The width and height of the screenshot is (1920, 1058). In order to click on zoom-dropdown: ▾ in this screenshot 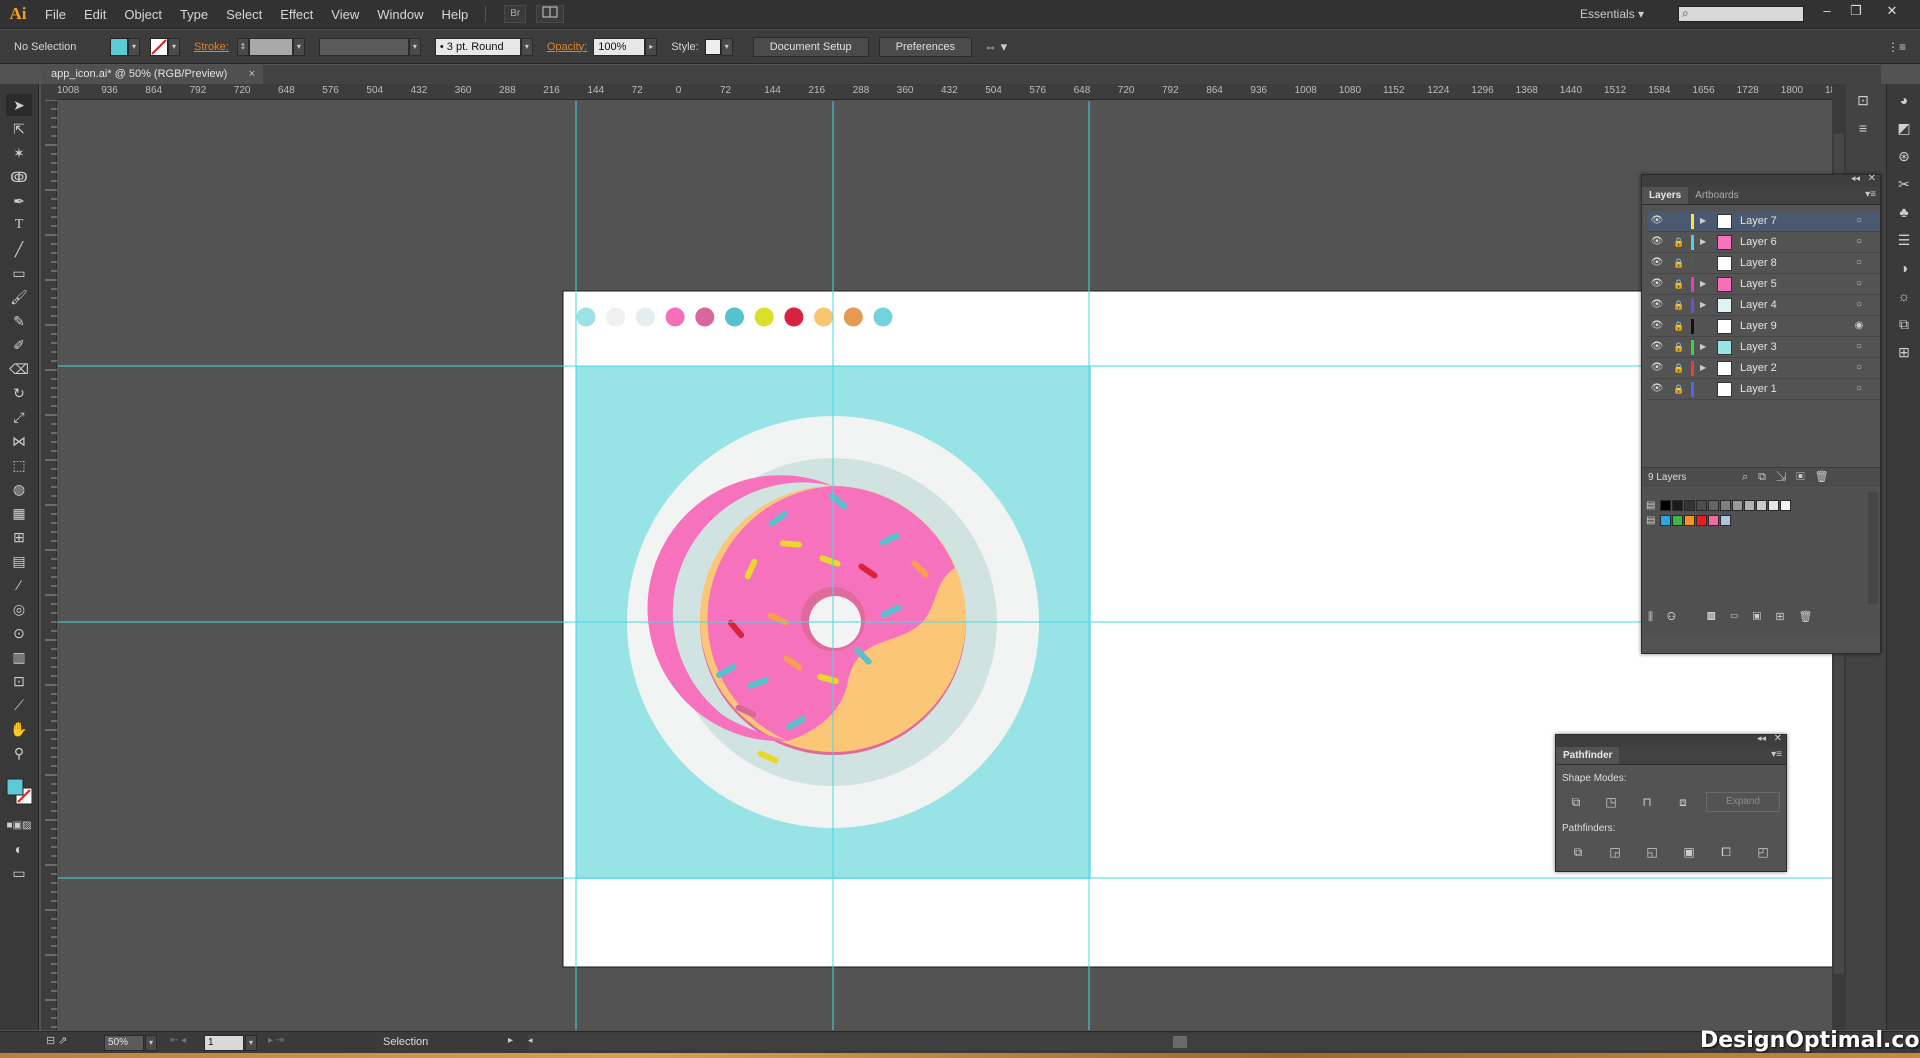, I will do `click(151, 1043)`.